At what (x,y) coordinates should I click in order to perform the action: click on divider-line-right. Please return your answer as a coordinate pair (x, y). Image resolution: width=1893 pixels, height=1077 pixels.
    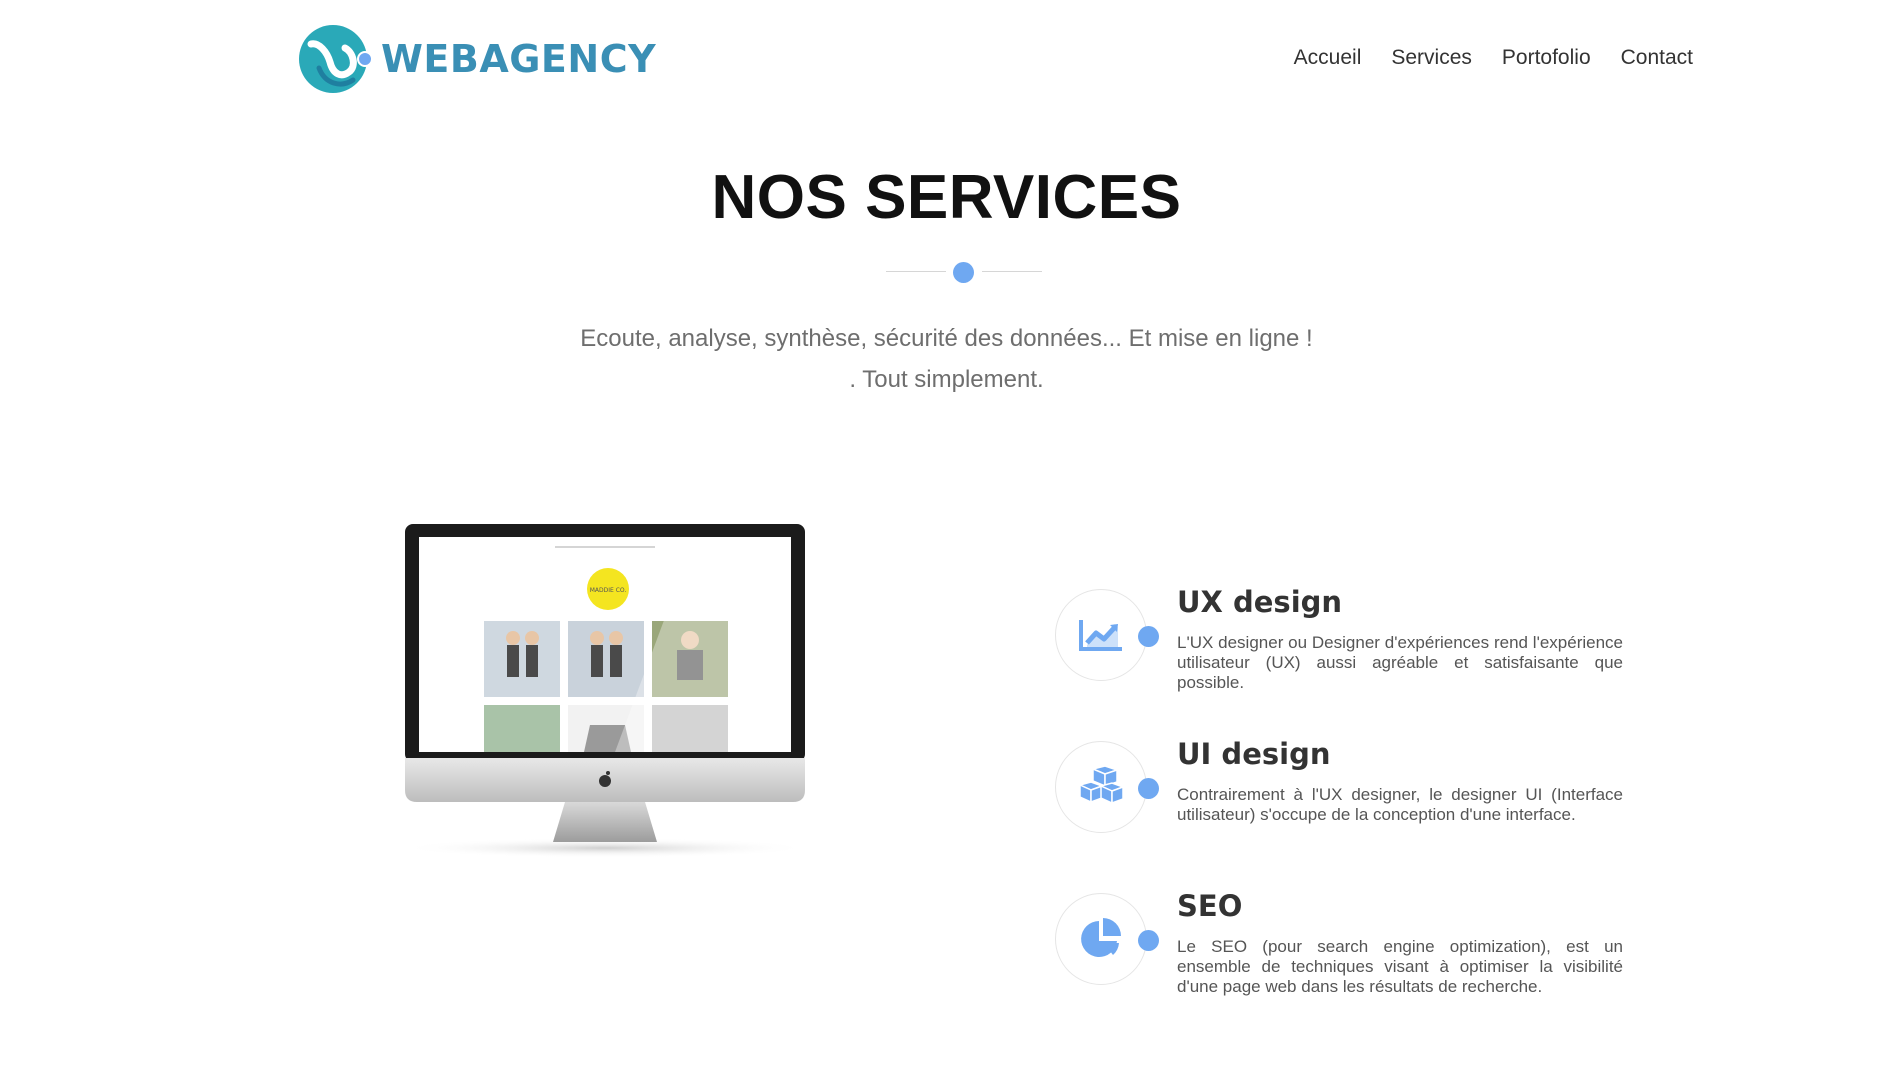
    Looking at the image, I should click on (1012, 271).